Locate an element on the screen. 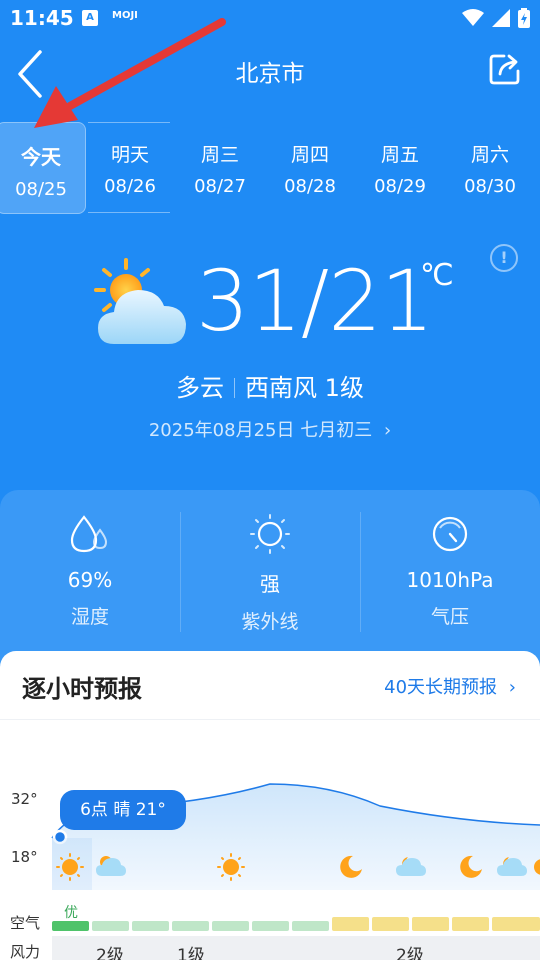 The image size is (540, 960). stat-uv: 强 紫外线 is located at coordinates (270, 575).